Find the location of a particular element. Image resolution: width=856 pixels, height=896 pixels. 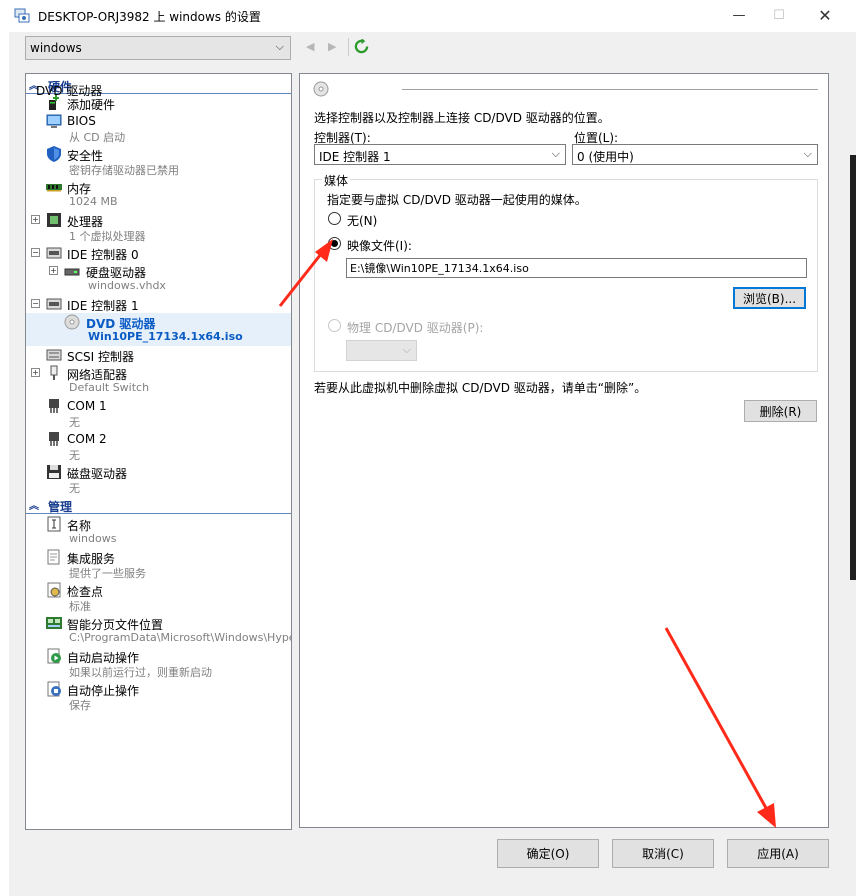

image-file-path-field is located at coordinates (576, 268).